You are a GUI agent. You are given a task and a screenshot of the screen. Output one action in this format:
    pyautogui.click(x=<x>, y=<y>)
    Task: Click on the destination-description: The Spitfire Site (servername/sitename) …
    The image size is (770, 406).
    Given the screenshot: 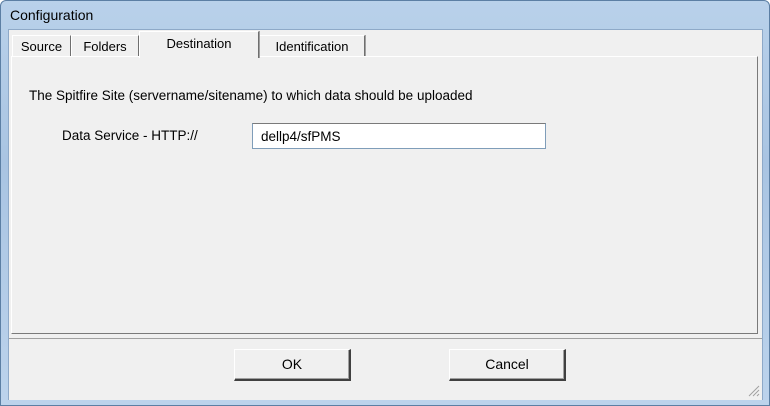 What is the action you would take?
    pyautogui.click(x=251, y=95)
    